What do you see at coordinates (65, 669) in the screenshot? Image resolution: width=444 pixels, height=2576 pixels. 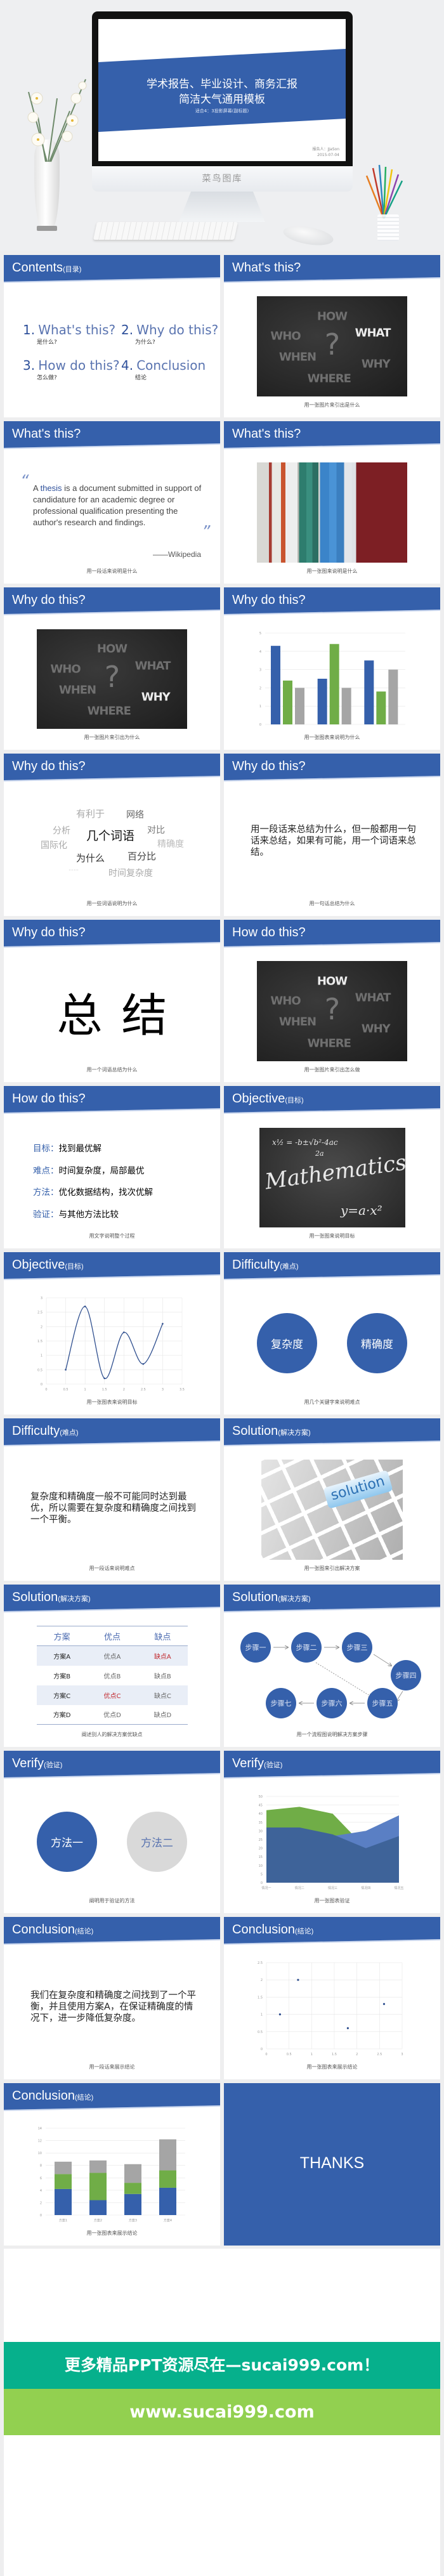 I see `board-word-who: WHO` at bounding box center [65, 669].